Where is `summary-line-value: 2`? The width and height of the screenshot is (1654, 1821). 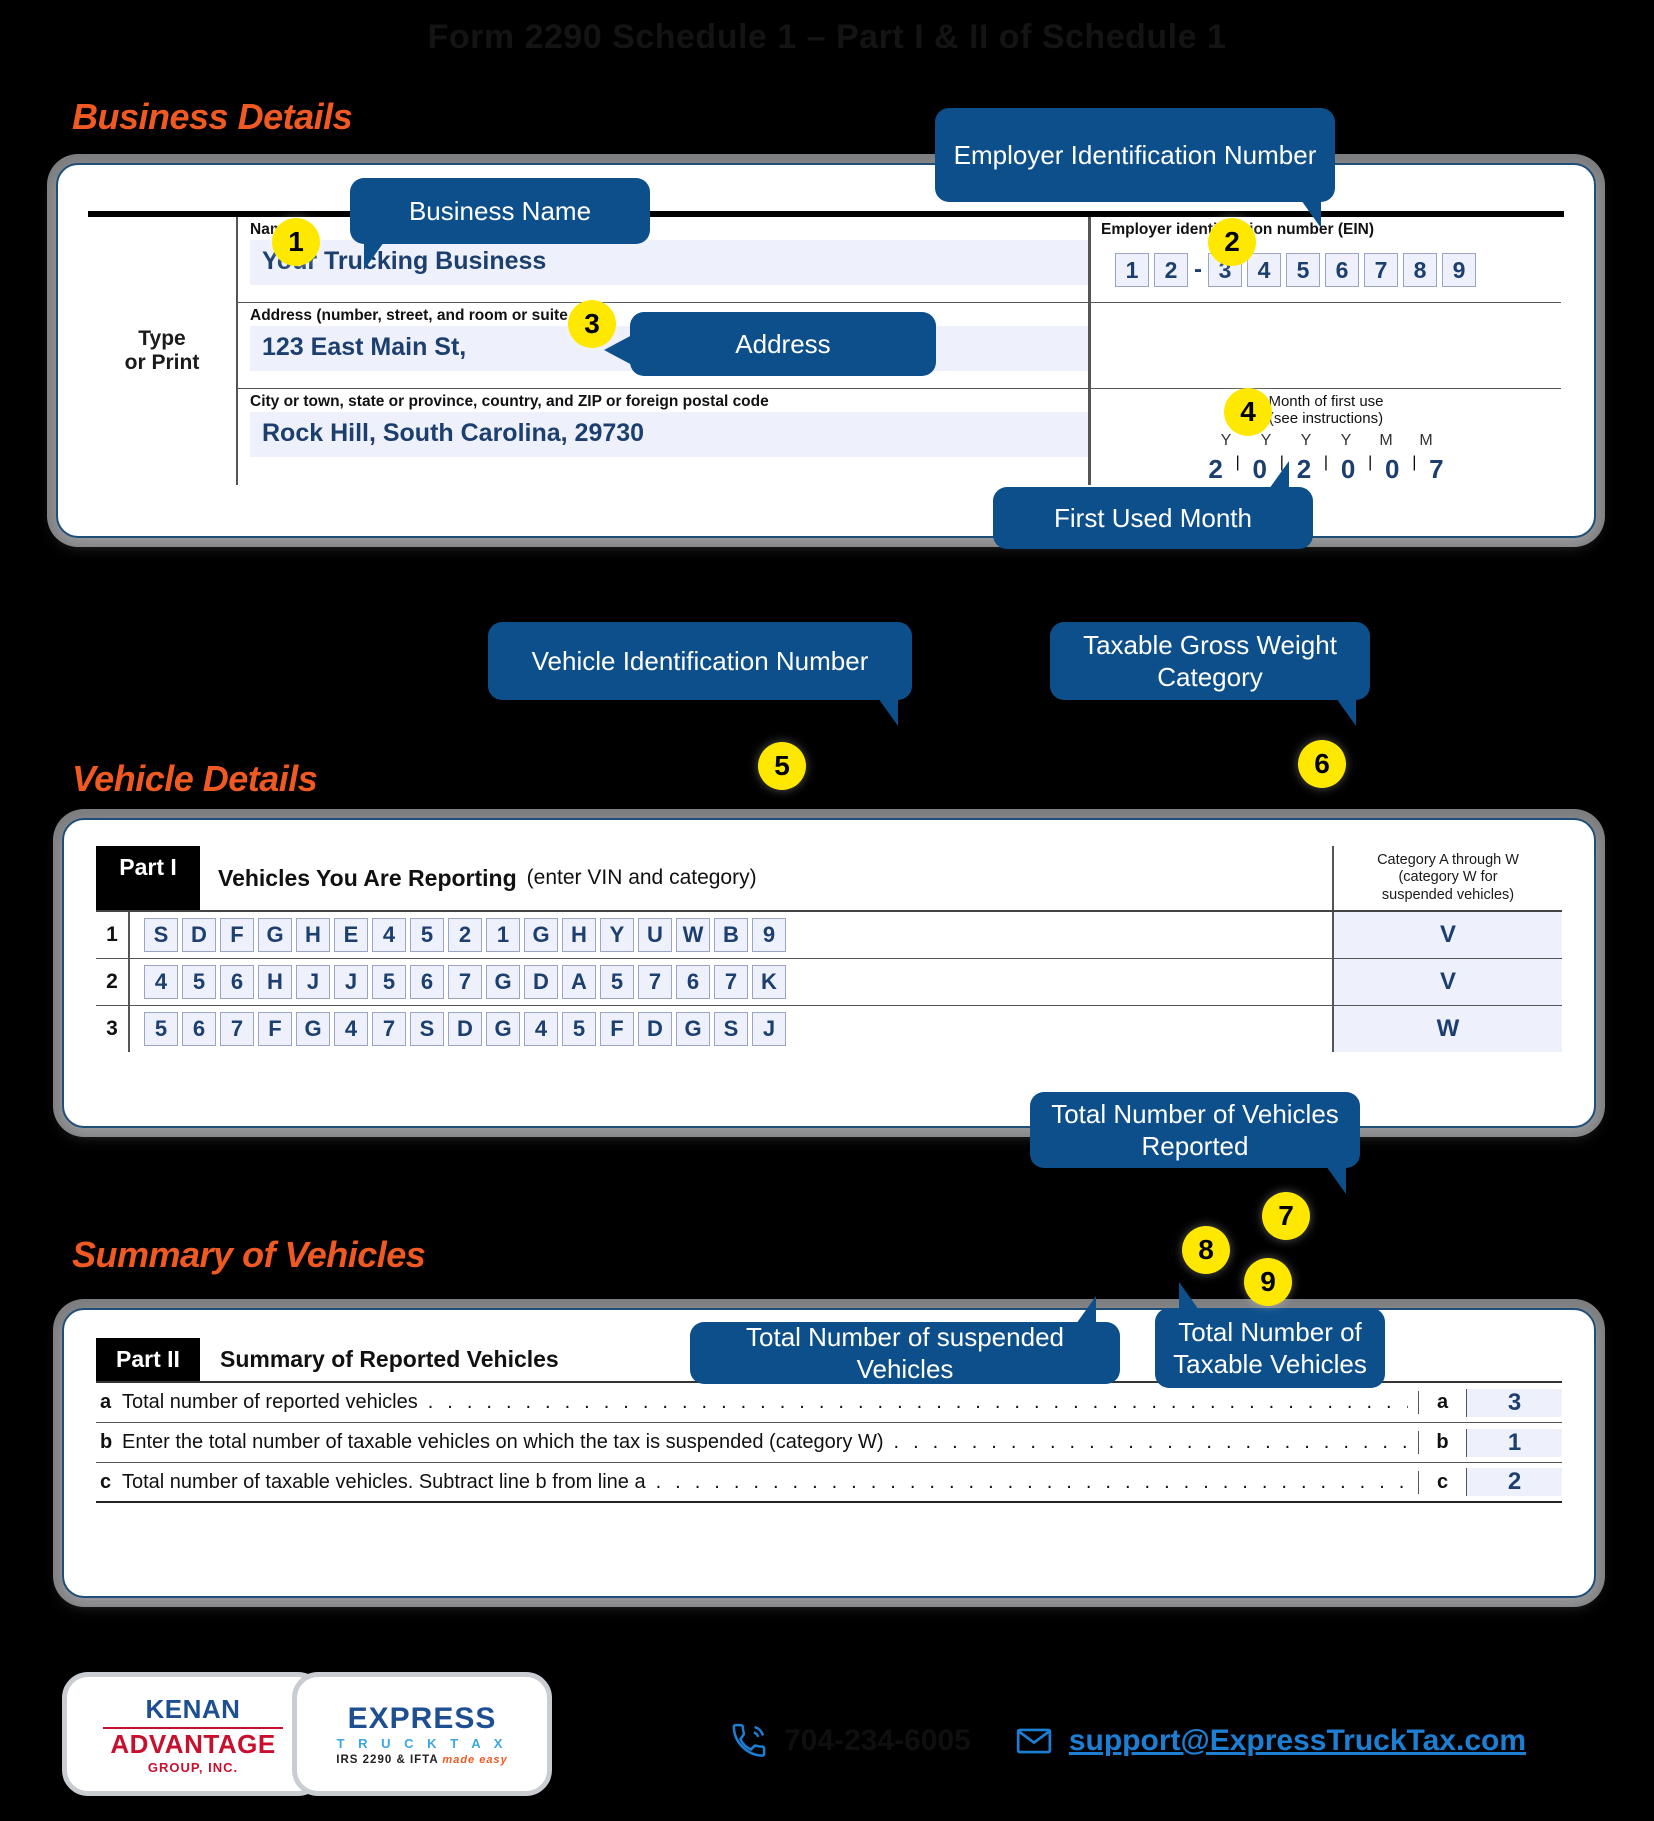 summary-line-value: 2 is located at coordinates (1514, 1482).